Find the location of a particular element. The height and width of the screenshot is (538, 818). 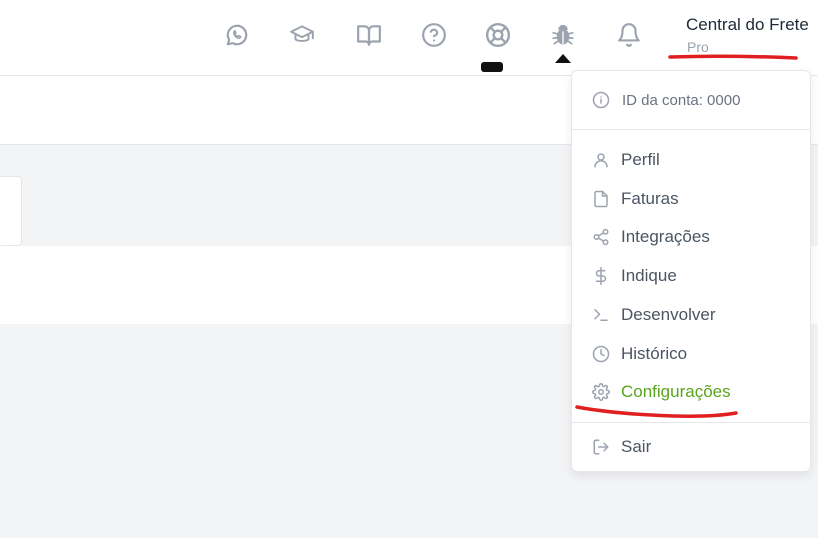

logout-icon is located at coordinates (601, 447).